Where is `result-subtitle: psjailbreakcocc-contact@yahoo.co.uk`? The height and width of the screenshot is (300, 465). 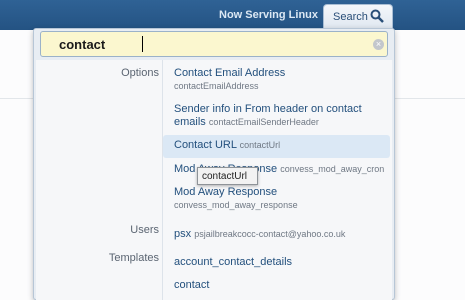
result-subtitle: psjailbreakcocc-contact@yahoo.co.uk is located at coordinates (270, 234).